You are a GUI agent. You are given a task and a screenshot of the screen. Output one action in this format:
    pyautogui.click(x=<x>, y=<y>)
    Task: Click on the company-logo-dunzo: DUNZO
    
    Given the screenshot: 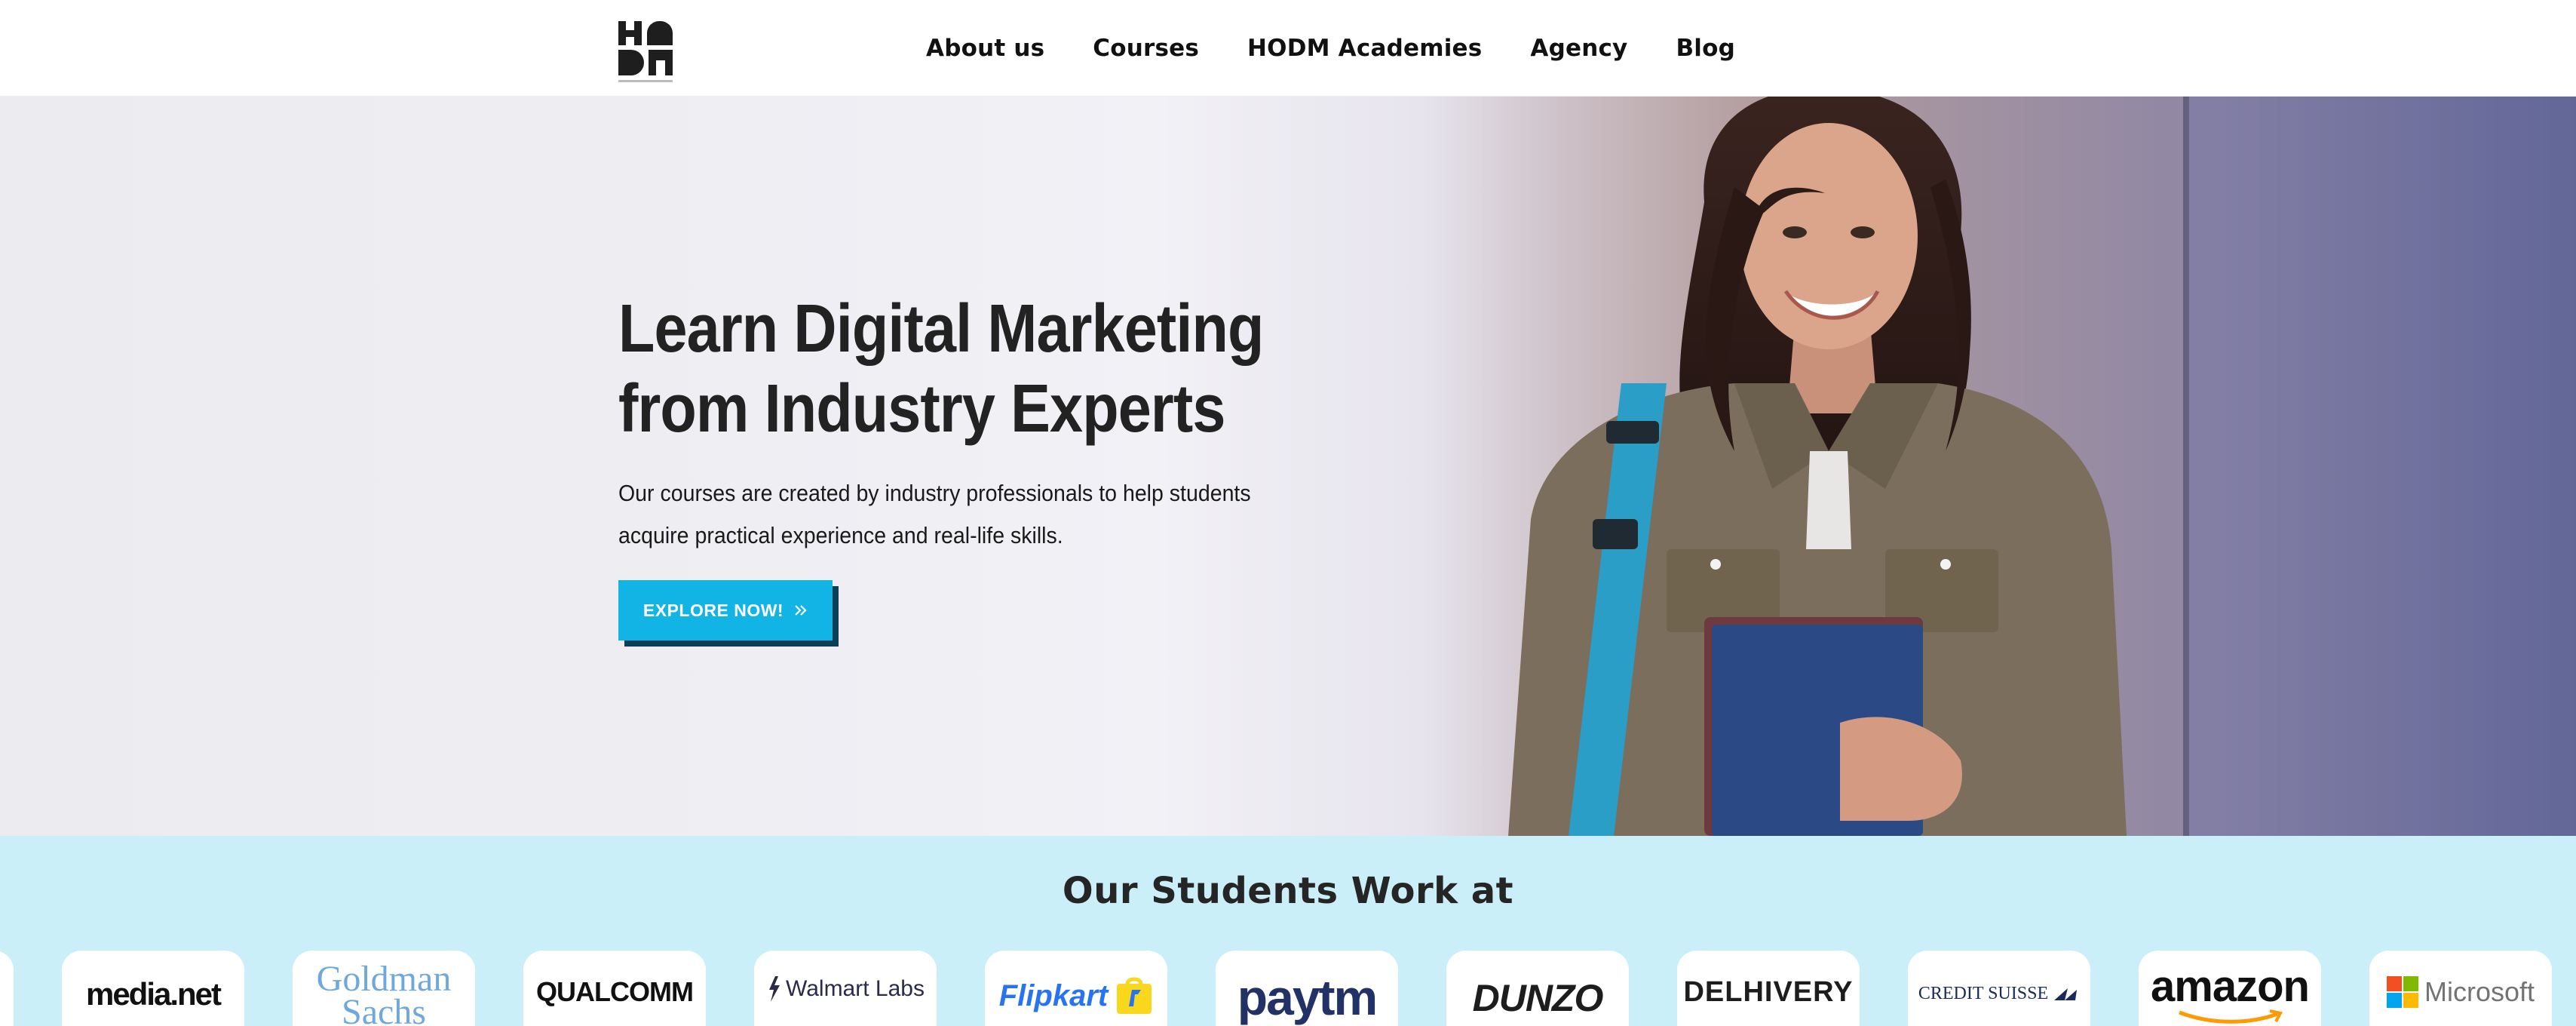 What is the action you would take?
    pyautogui.click(x=1537, y=988)
    